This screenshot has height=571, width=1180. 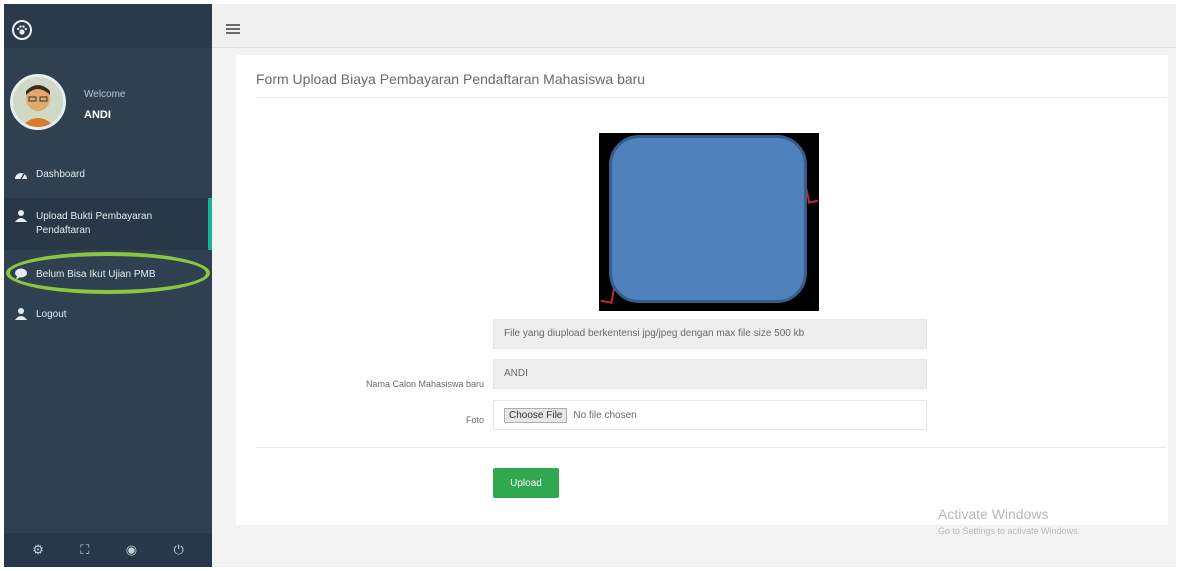 What do you see at coordinates (178, 550) in the screenshot?
I see `power-icon: ⏻` at bounding box center [178, 550].